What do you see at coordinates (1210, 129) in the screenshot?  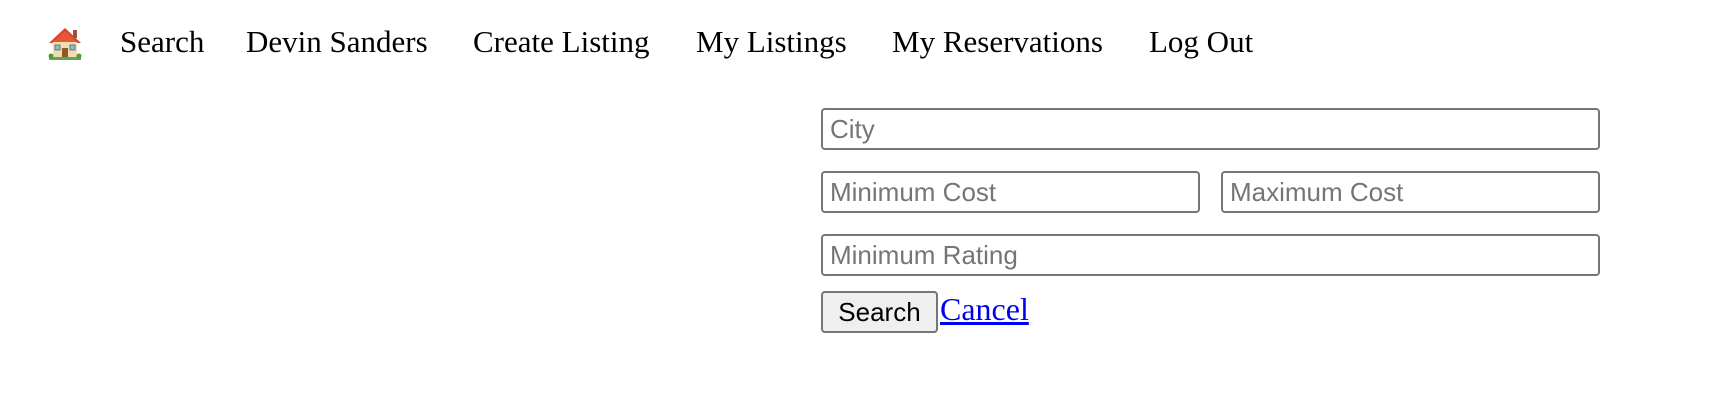 I see `city-input` at bounding box center [1210, 129].